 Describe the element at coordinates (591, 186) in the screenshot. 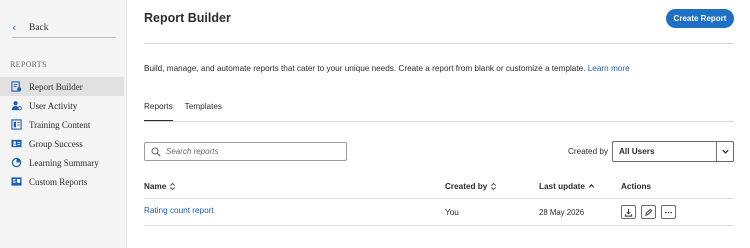

I see `sort-ascending-icon` at that location.